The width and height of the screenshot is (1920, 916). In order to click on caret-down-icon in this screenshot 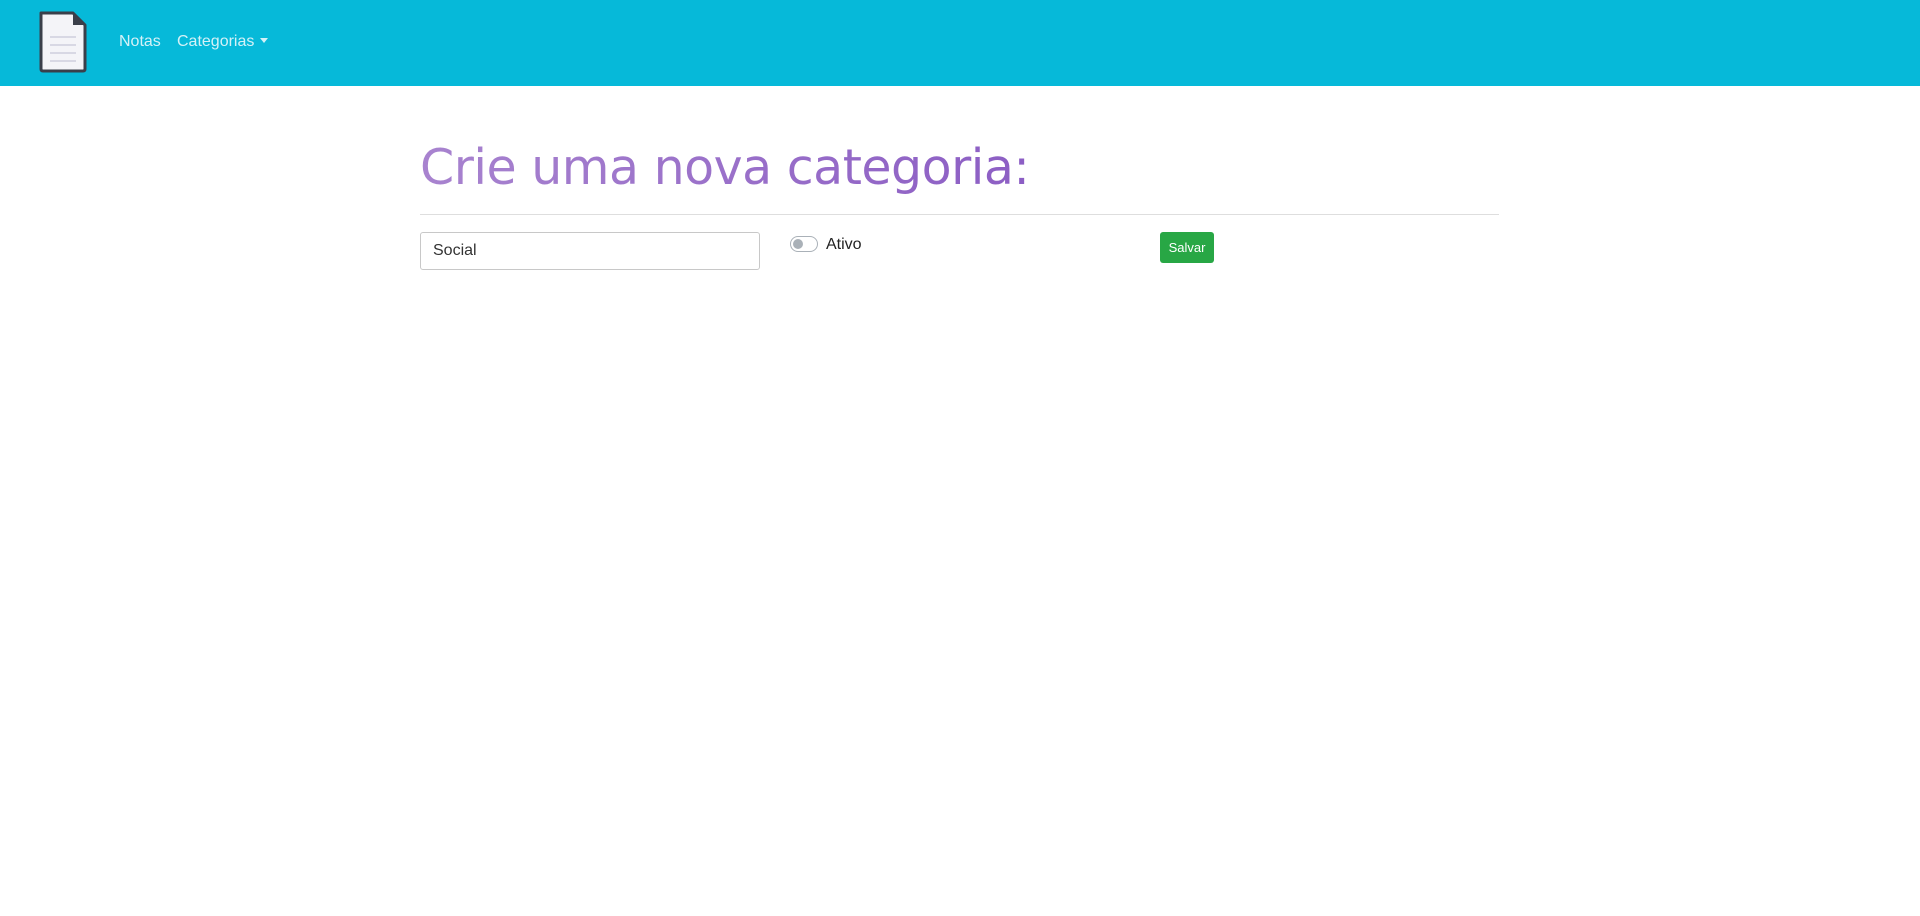, I will do `click(264, 40)`.